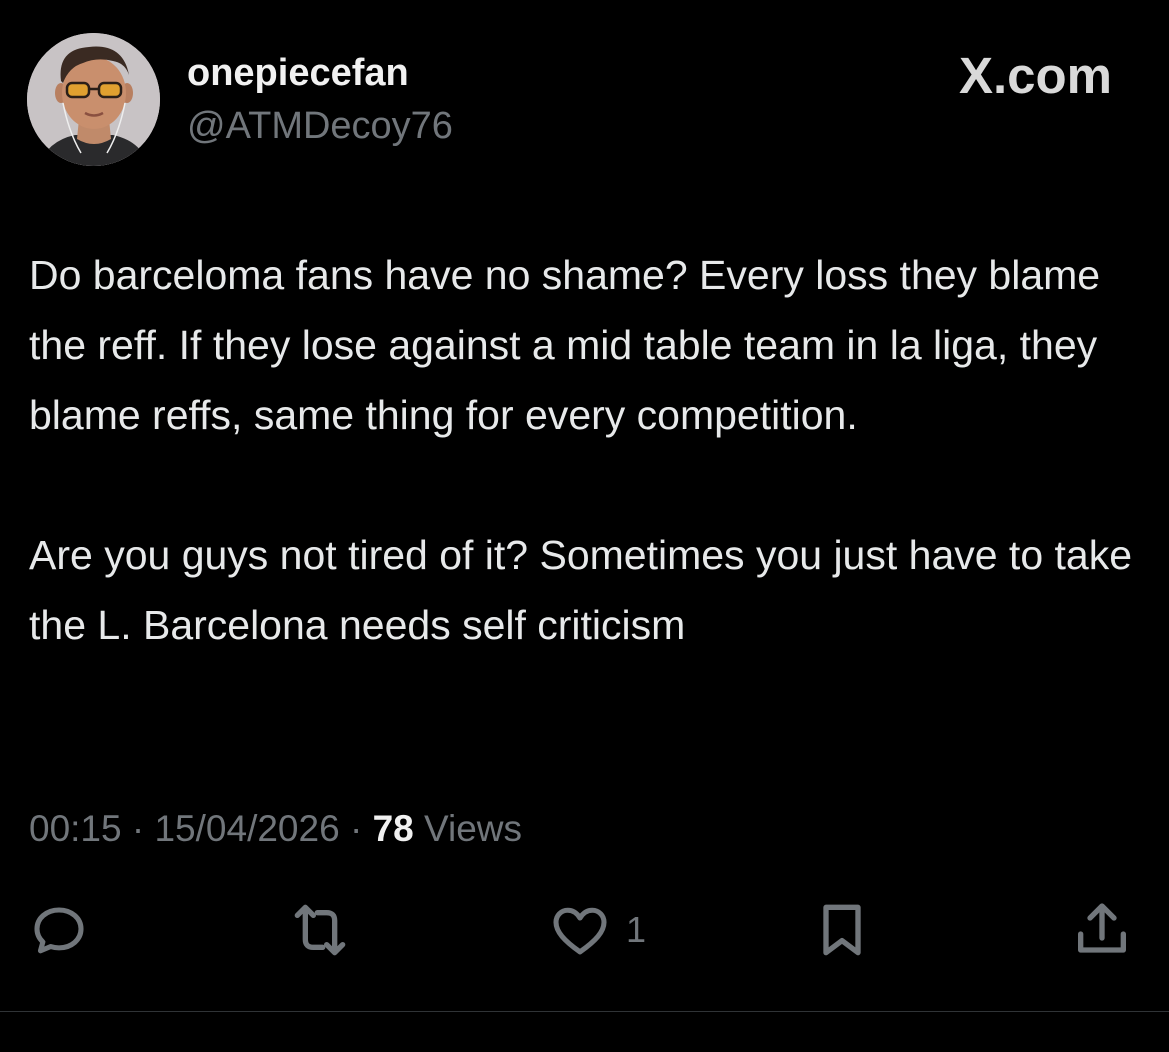 The height and width of the screenshot is (1052, 1169). I want to click on tweet-meta: 00:15 · 15/04/2026 · 78 Views, so click(275, 829).